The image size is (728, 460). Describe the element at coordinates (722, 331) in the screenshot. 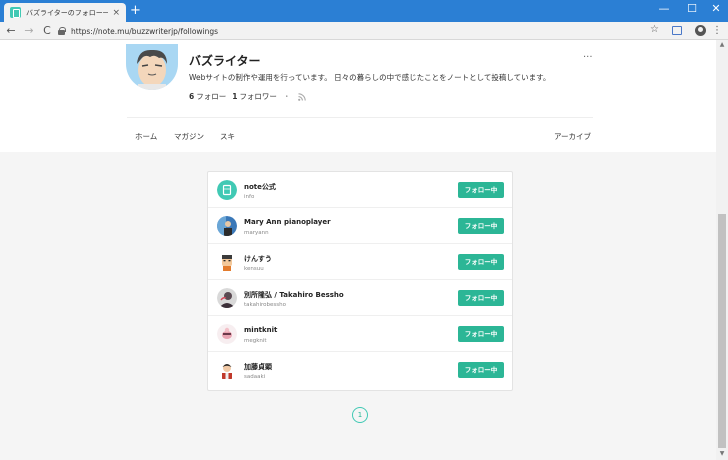

I see `scrollbar-thumb` at that location.